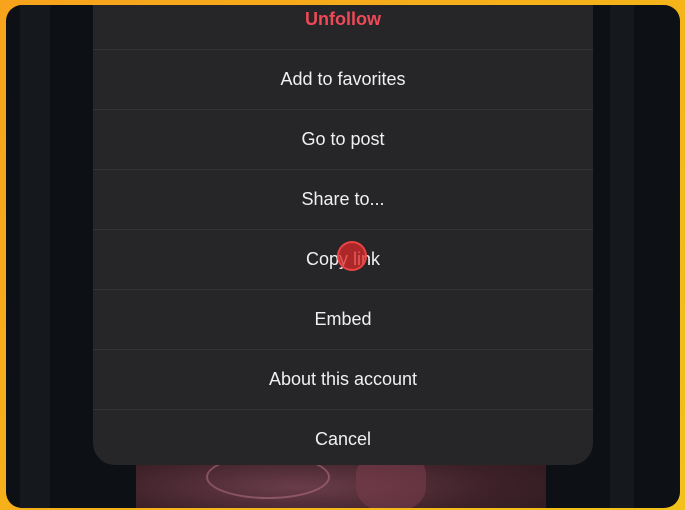  I want to click on unfollow-button: Unfollow, so click(343, 27).